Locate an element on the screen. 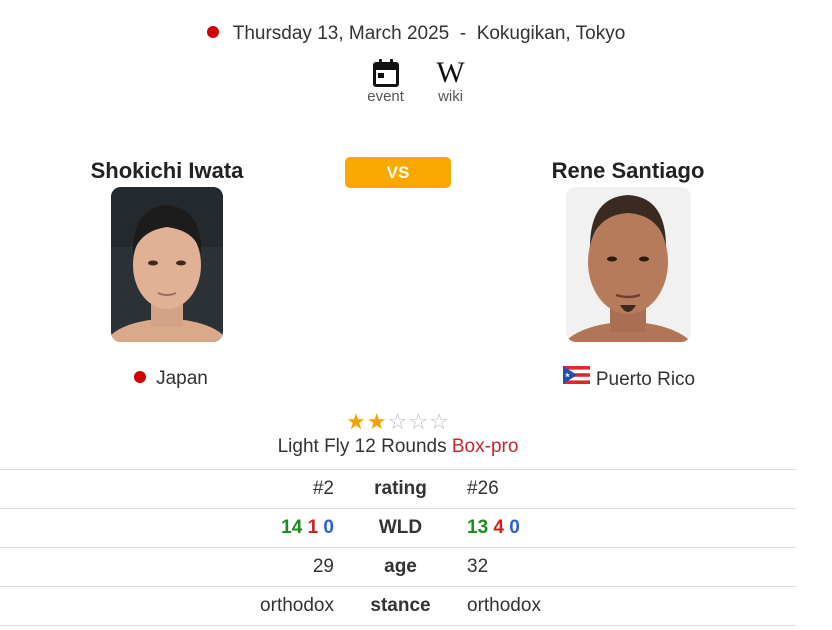 This screenshot has height=630, width=832. bout-rating-stars: ★★☆☆☆ is located at coordinates (398, 422).